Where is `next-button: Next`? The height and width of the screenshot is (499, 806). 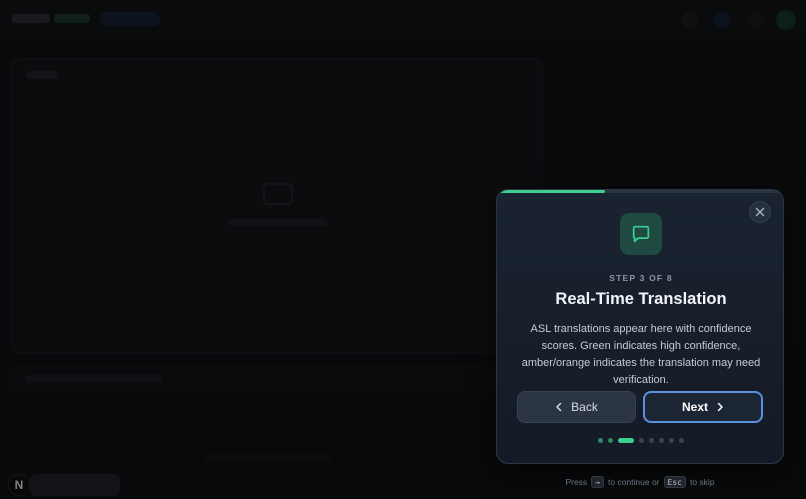
next-button: Next is located at coordinates (703, 407).